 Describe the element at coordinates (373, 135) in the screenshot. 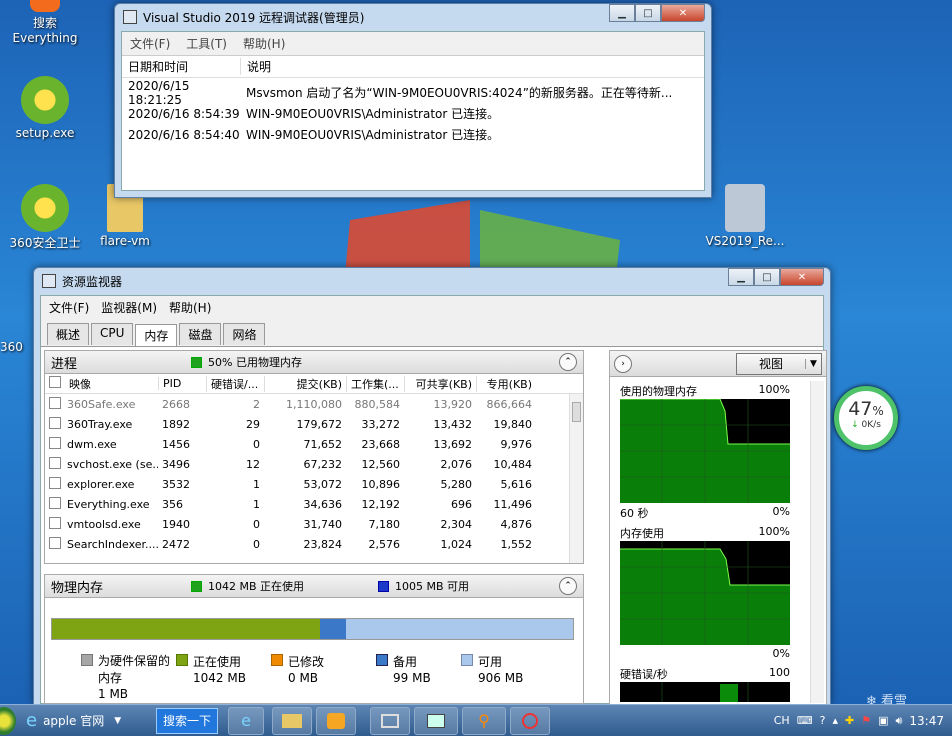

I see `log-desc: WIN-9M0EOU0VRIS\Administrator 已连接。` at that location.